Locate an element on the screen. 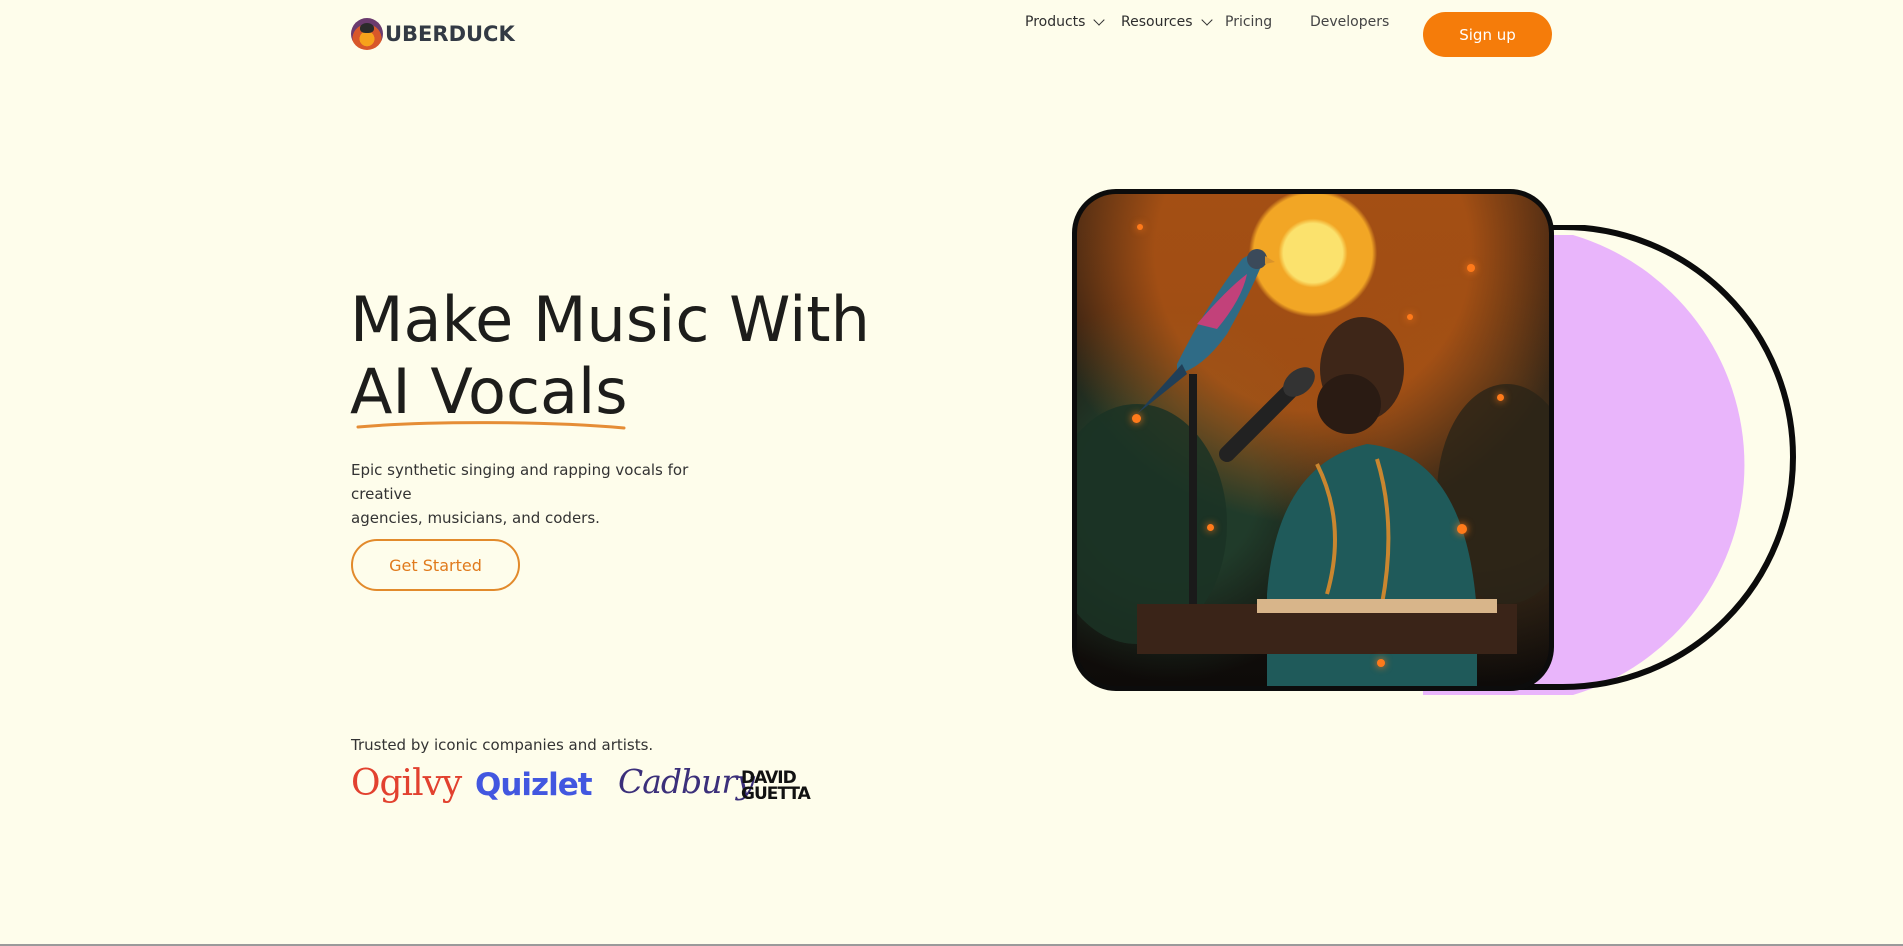  hero-image is located at coordinates (1313, 440).